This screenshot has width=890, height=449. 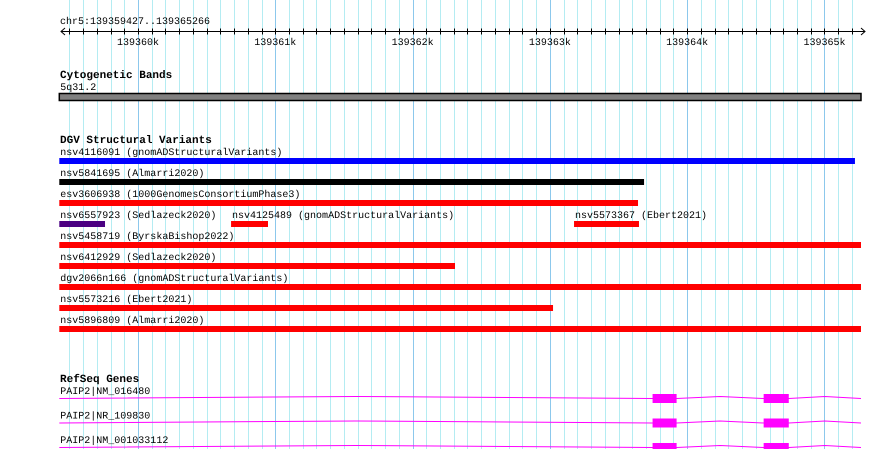 What do you see at coordinates (105, 417) in the screenshot?
I see `gene-label: PAIP2|NR_109830` at bounding box center [105, 417].